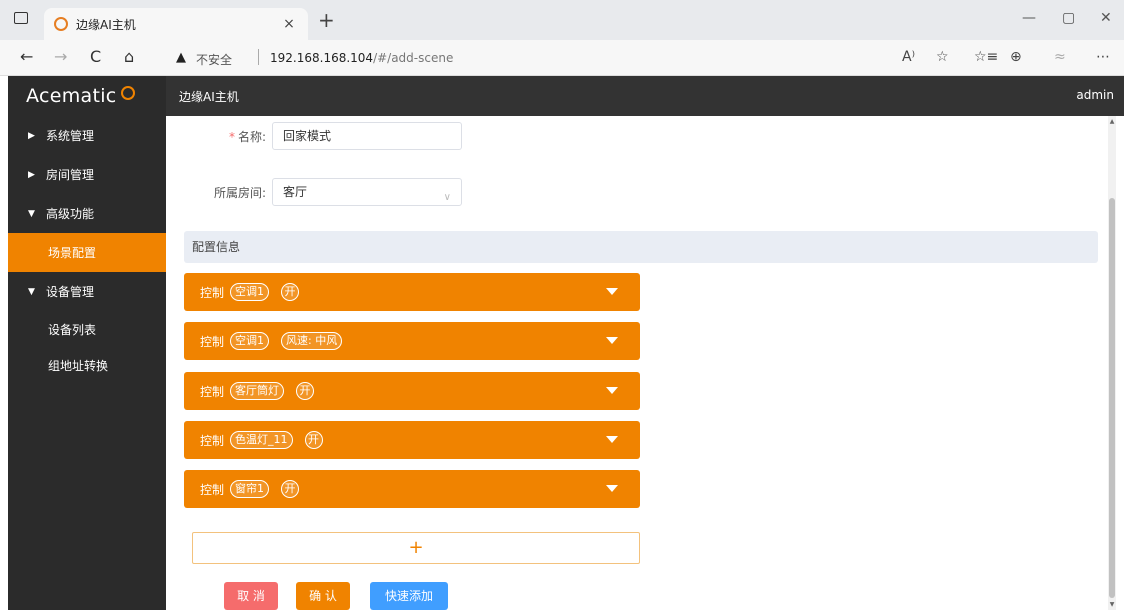  Describe the element at coordinates (251, 596) in the screenshot. I see `cancel-button: 取 消` at that location.